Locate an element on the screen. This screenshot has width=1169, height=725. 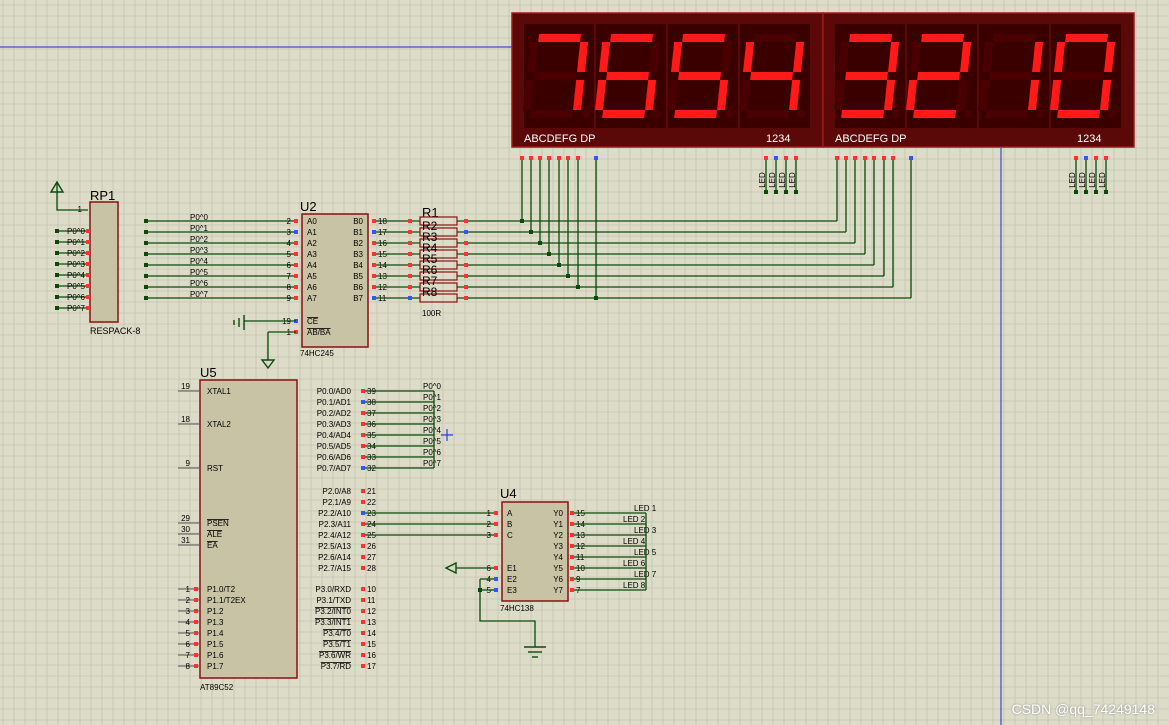
u5-pin-name: P0.2/AD2 is located at coordinates (334, 413).